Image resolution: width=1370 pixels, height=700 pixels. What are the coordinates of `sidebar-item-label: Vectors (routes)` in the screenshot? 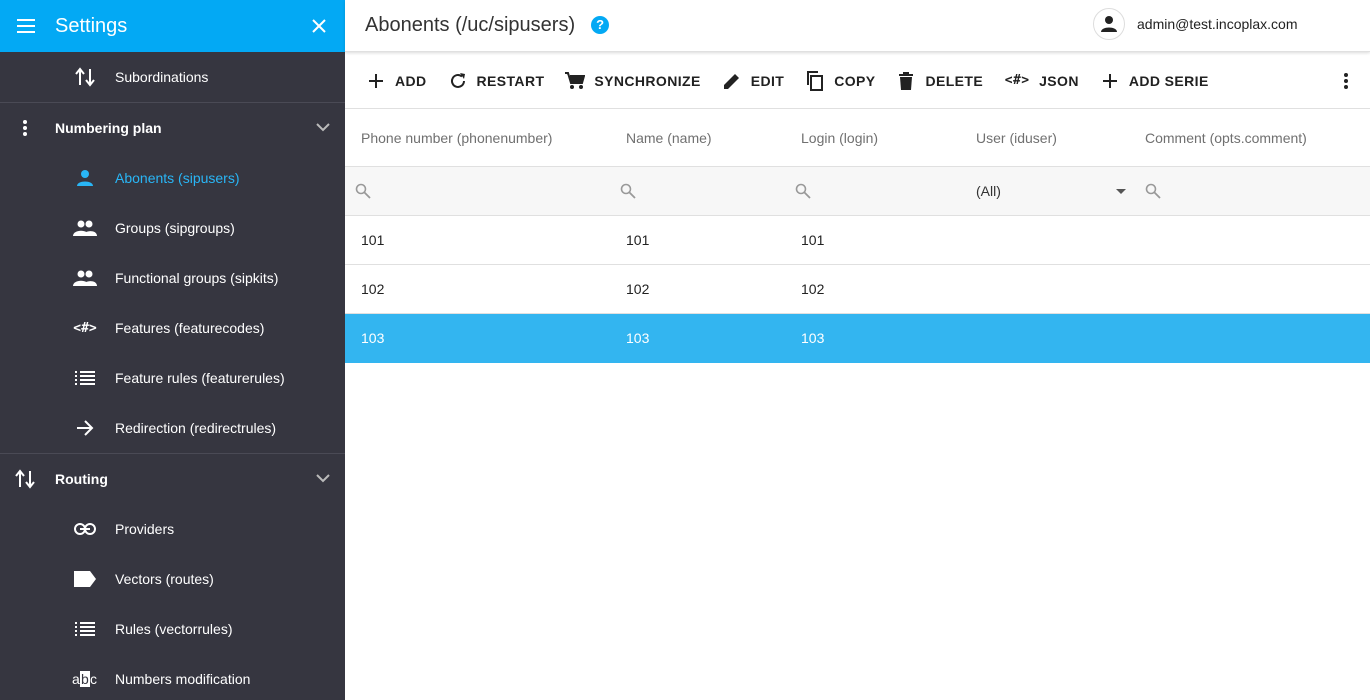 It's located at (164, 579).